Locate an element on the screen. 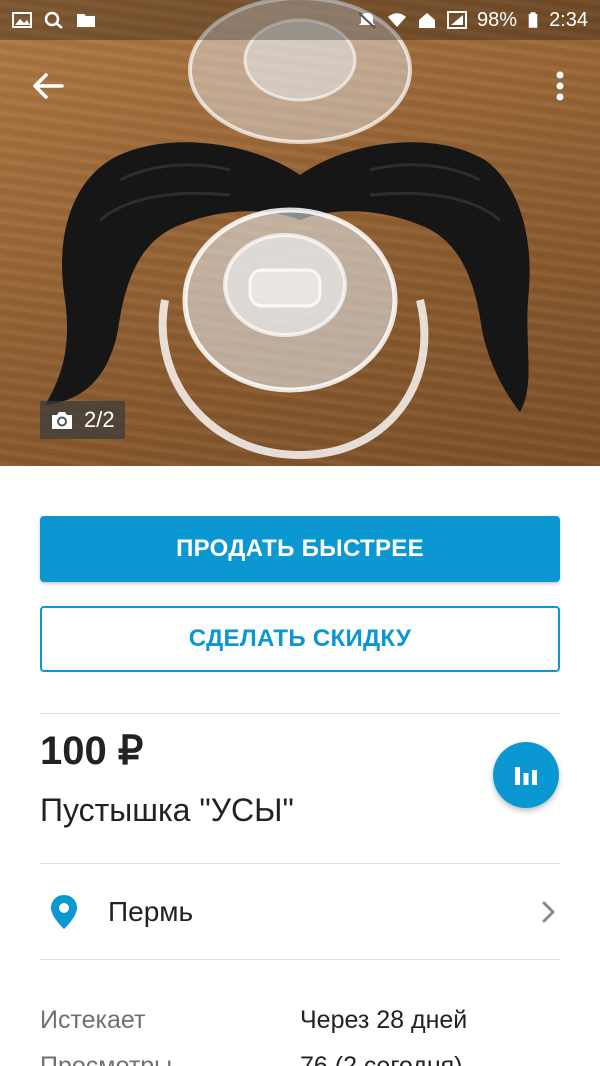 The height and width of the screenshot is (1066, 600). statistics-button is located at coordinates (526, 775).